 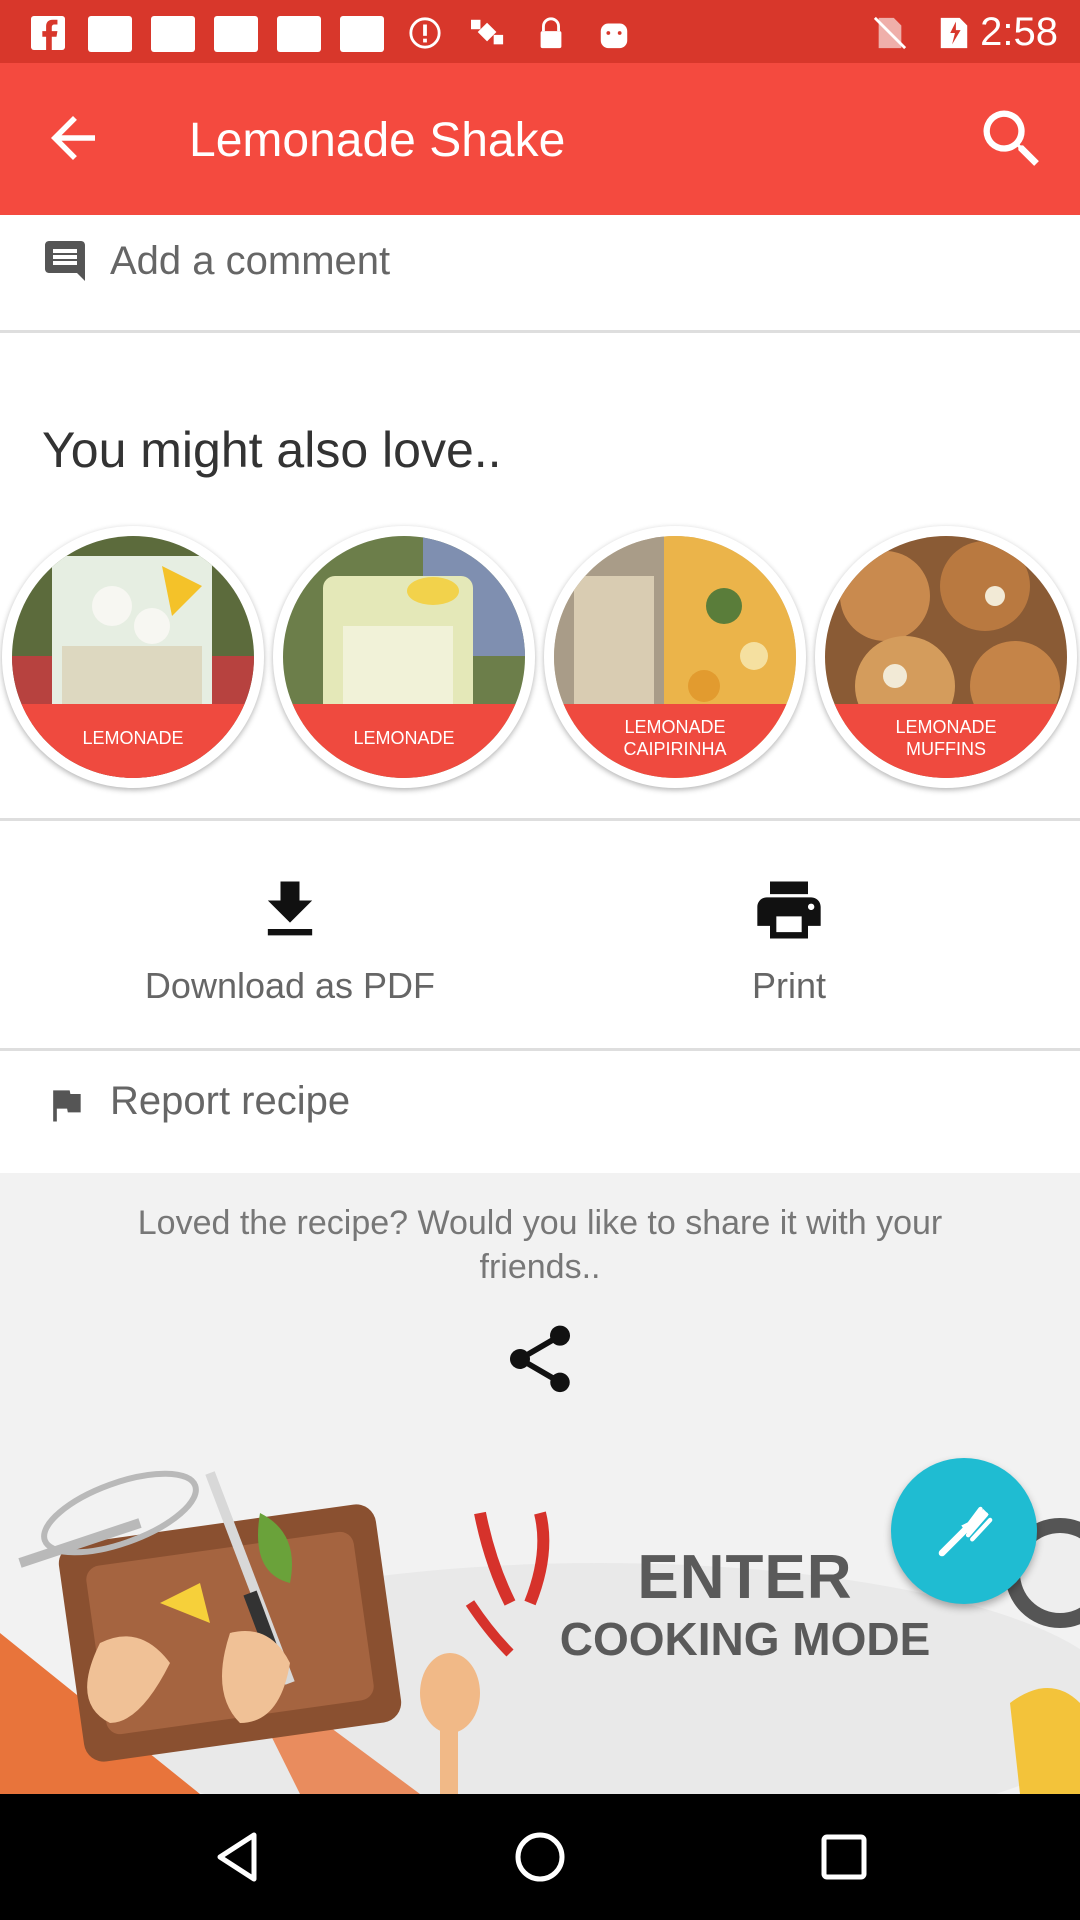 I want to click on report-recipe-row: Report recipe, so click(x=540, y=1113).